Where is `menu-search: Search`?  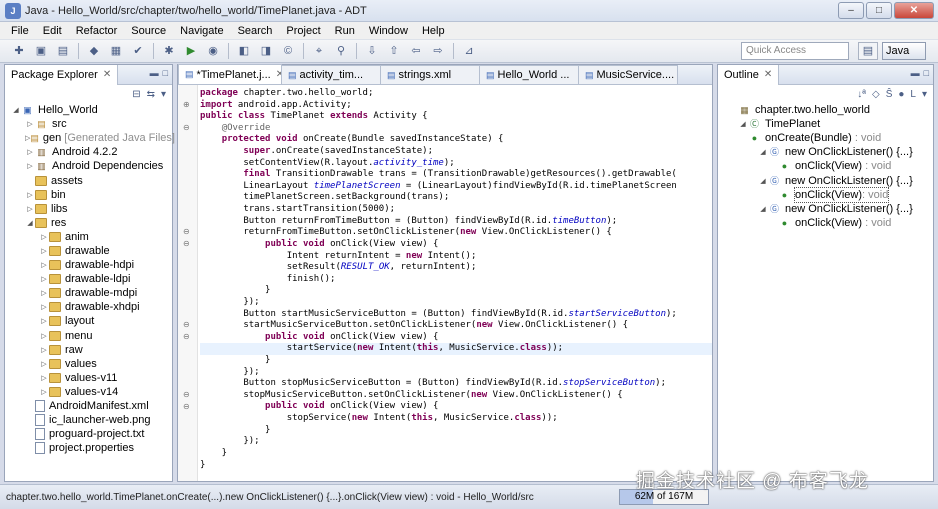
menu-search: Search is located at coordinates (255, 31).